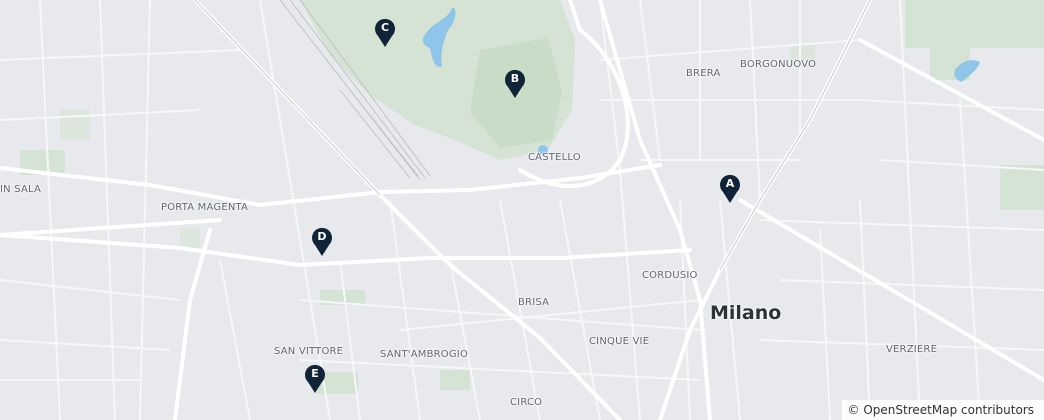  I want to click on marker-label: D, so click(322, 236).